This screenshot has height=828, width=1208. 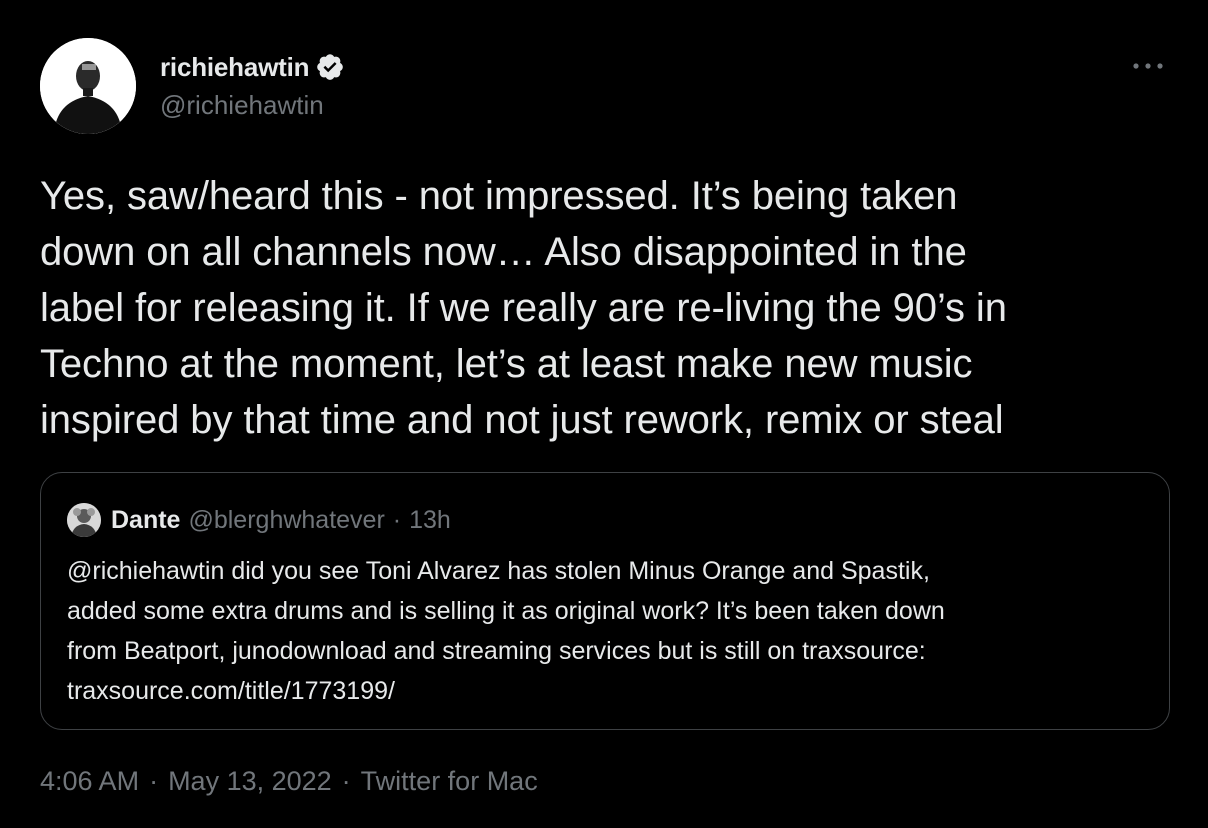 What do you see at coordinates (145, 520) in the screenshot?
I see `quoted-author-name: Dante` at bounding box center [145, 520].